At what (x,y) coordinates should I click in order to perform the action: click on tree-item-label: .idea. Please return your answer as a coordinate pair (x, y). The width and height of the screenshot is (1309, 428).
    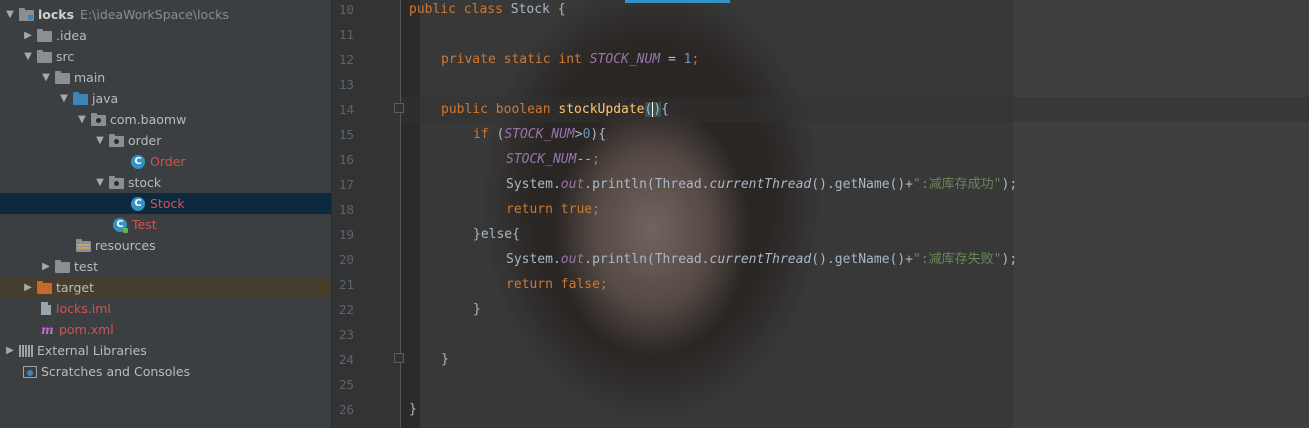
    Looking at the image, I should click on (71, 35).